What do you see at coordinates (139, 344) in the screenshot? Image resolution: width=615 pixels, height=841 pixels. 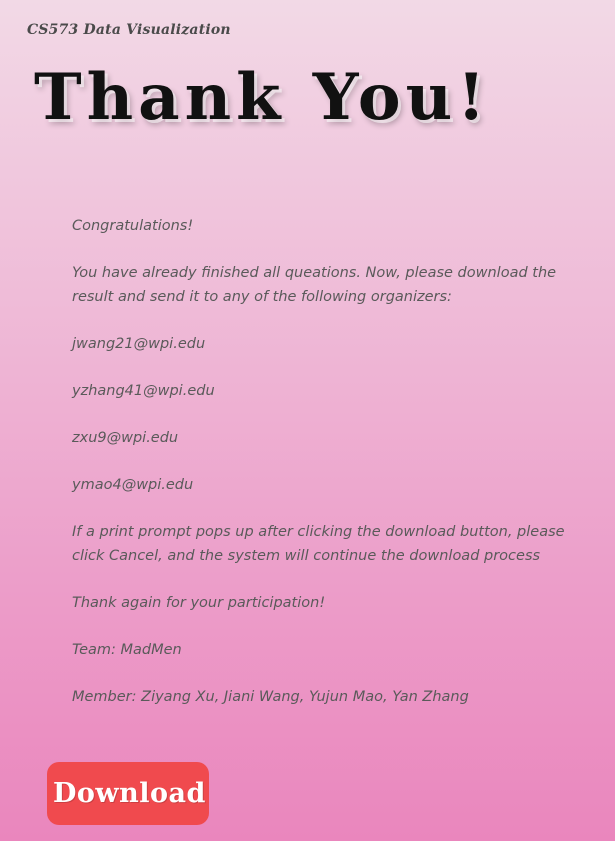 I see `organizer-email: jwang21@wpi.edu` at bounding box center [139, 344].